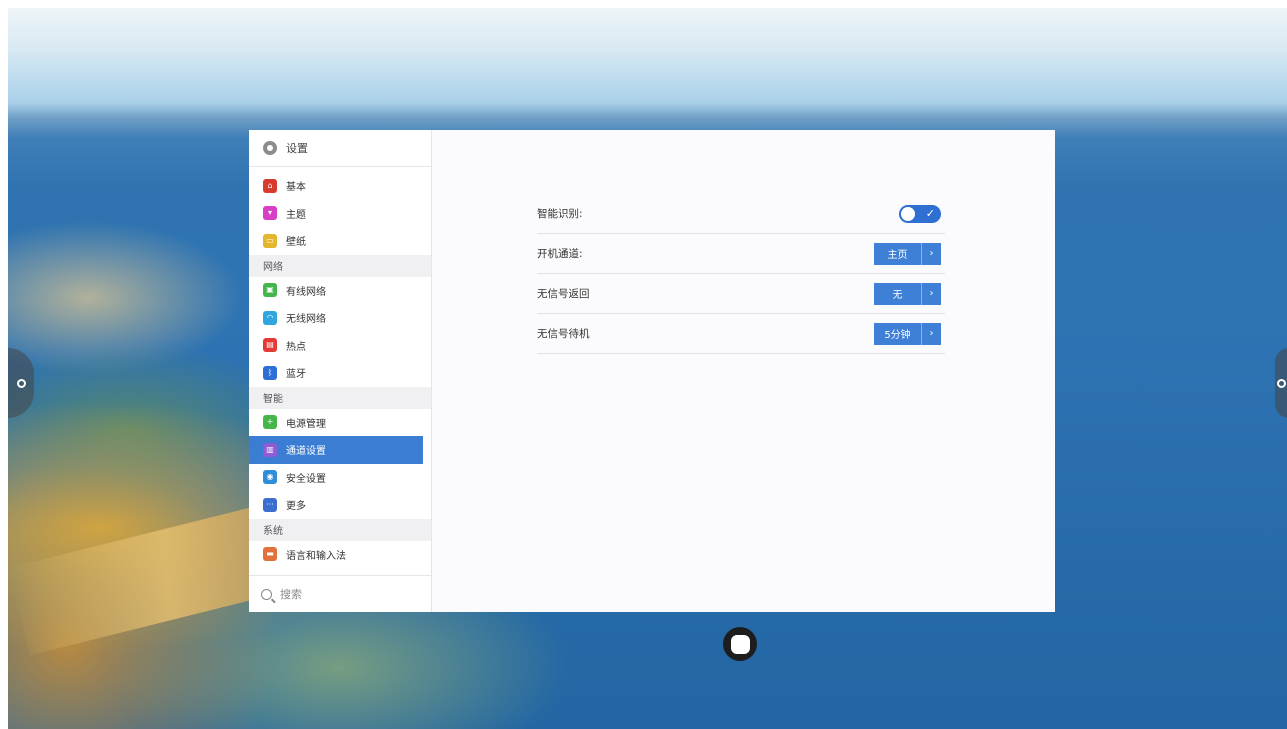 Image resolution: width=1287 pixels, height=729 pixels. I want to click on keyboard-icon: ▬, so click(270, 554).